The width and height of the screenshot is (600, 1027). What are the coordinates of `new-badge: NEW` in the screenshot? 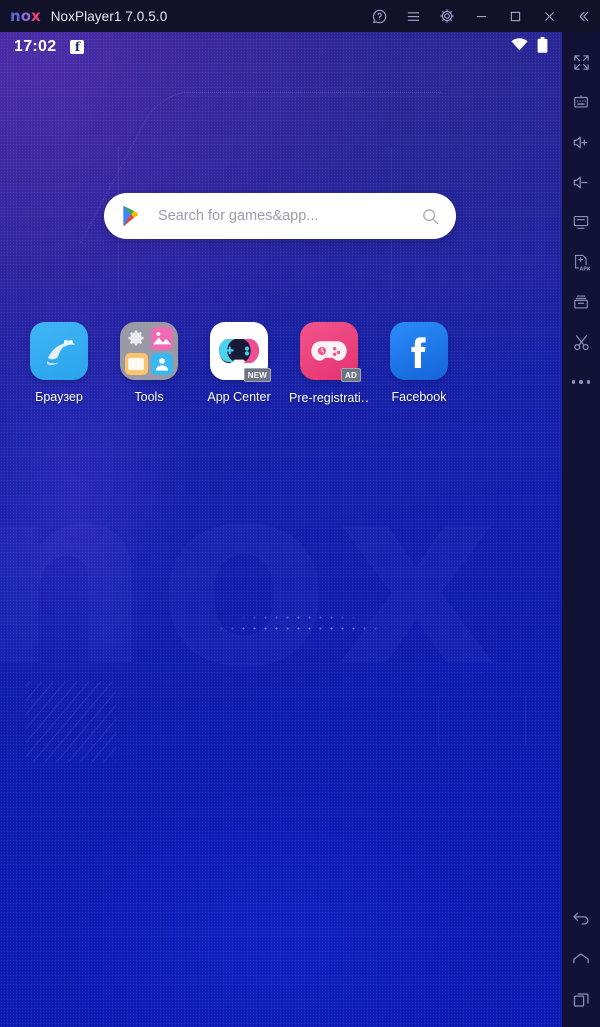 It's located at (257, 375).